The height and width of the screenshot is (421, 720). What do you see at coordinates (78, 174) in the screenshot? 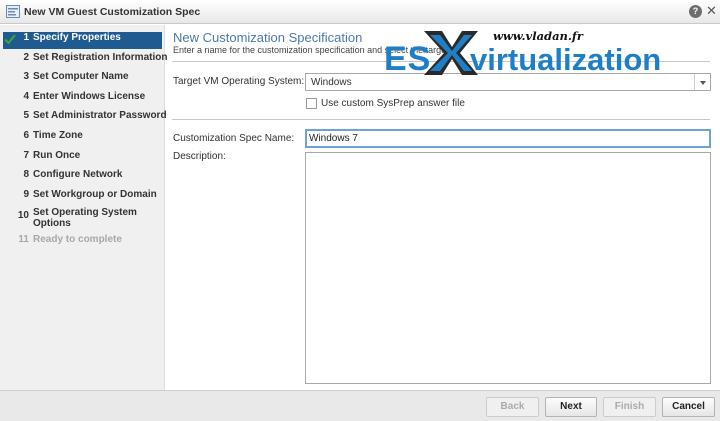
I see `step-label: Configure Network` at bounding box center [78, 174].